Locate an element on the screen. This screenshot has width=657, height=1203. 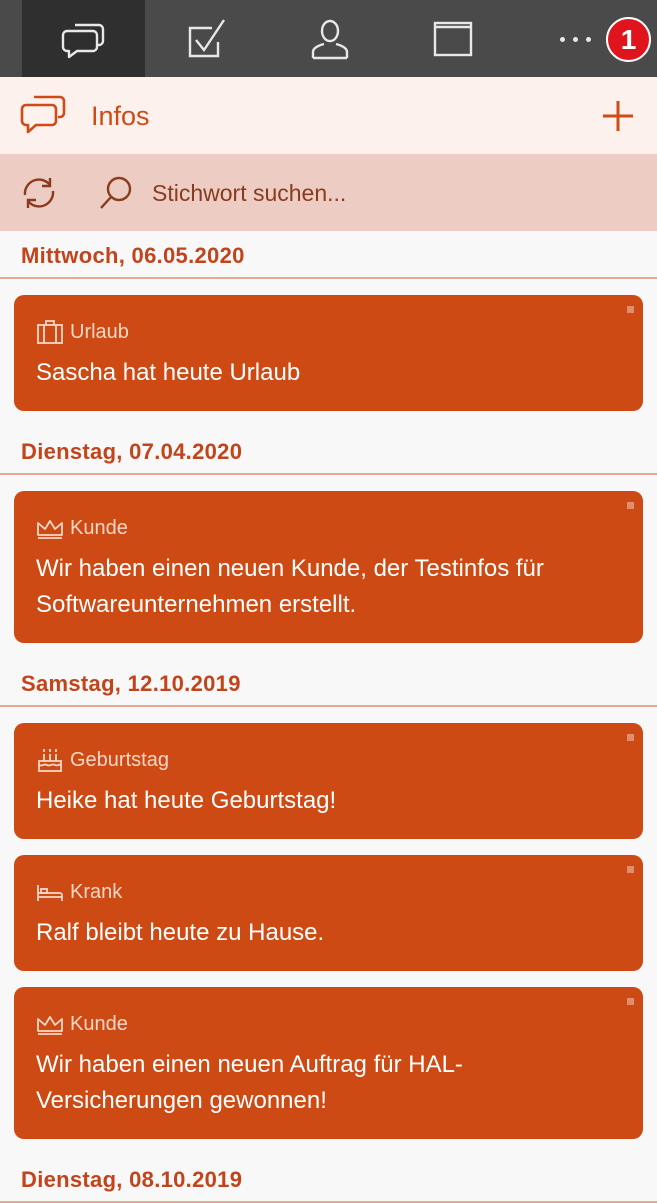
notification-badge: 1 is located at coordinates (628, 39).